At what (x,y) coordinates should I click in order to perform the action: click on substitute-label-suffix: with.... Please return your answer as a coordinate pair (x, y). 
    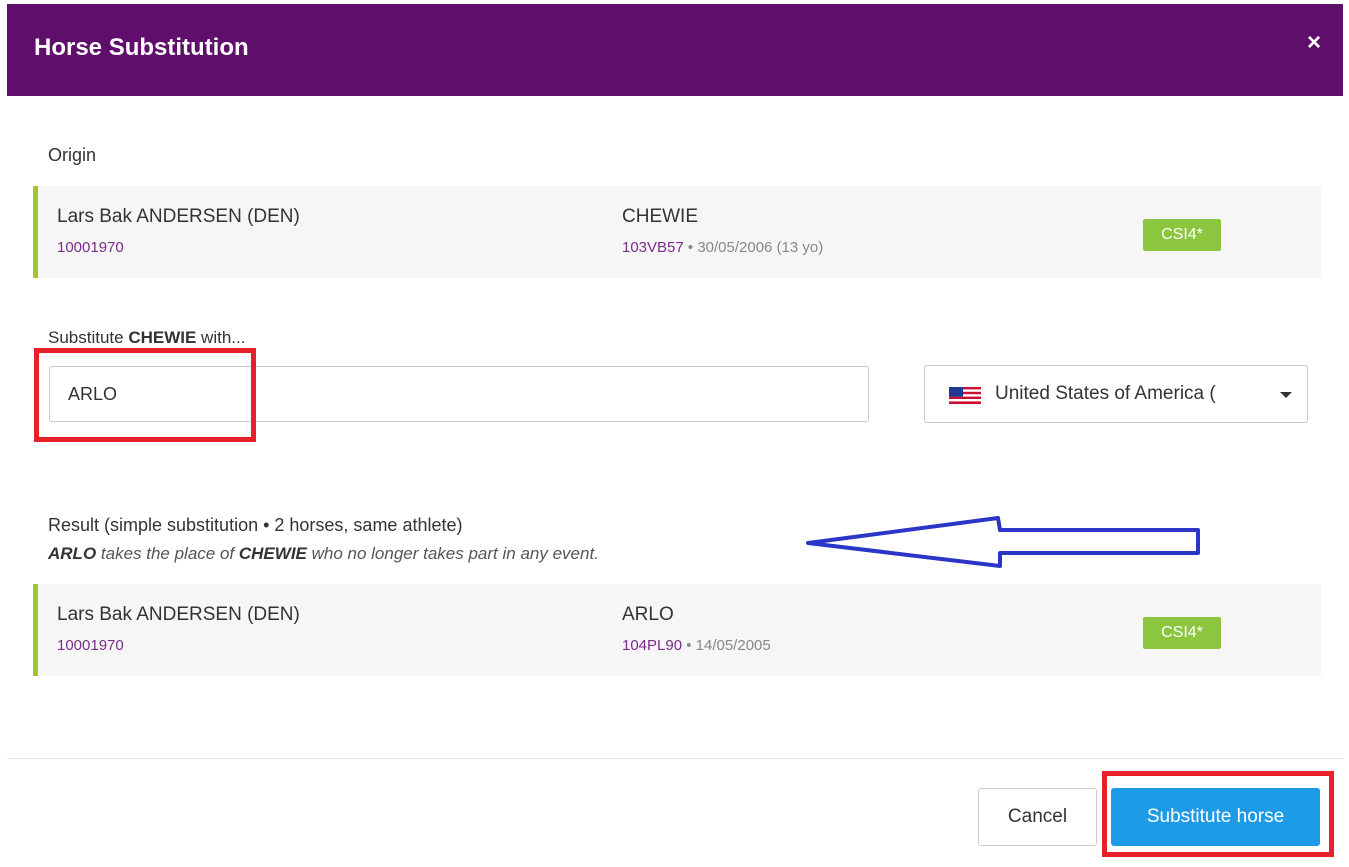
    Looking at the image, I should click on (221, 337).